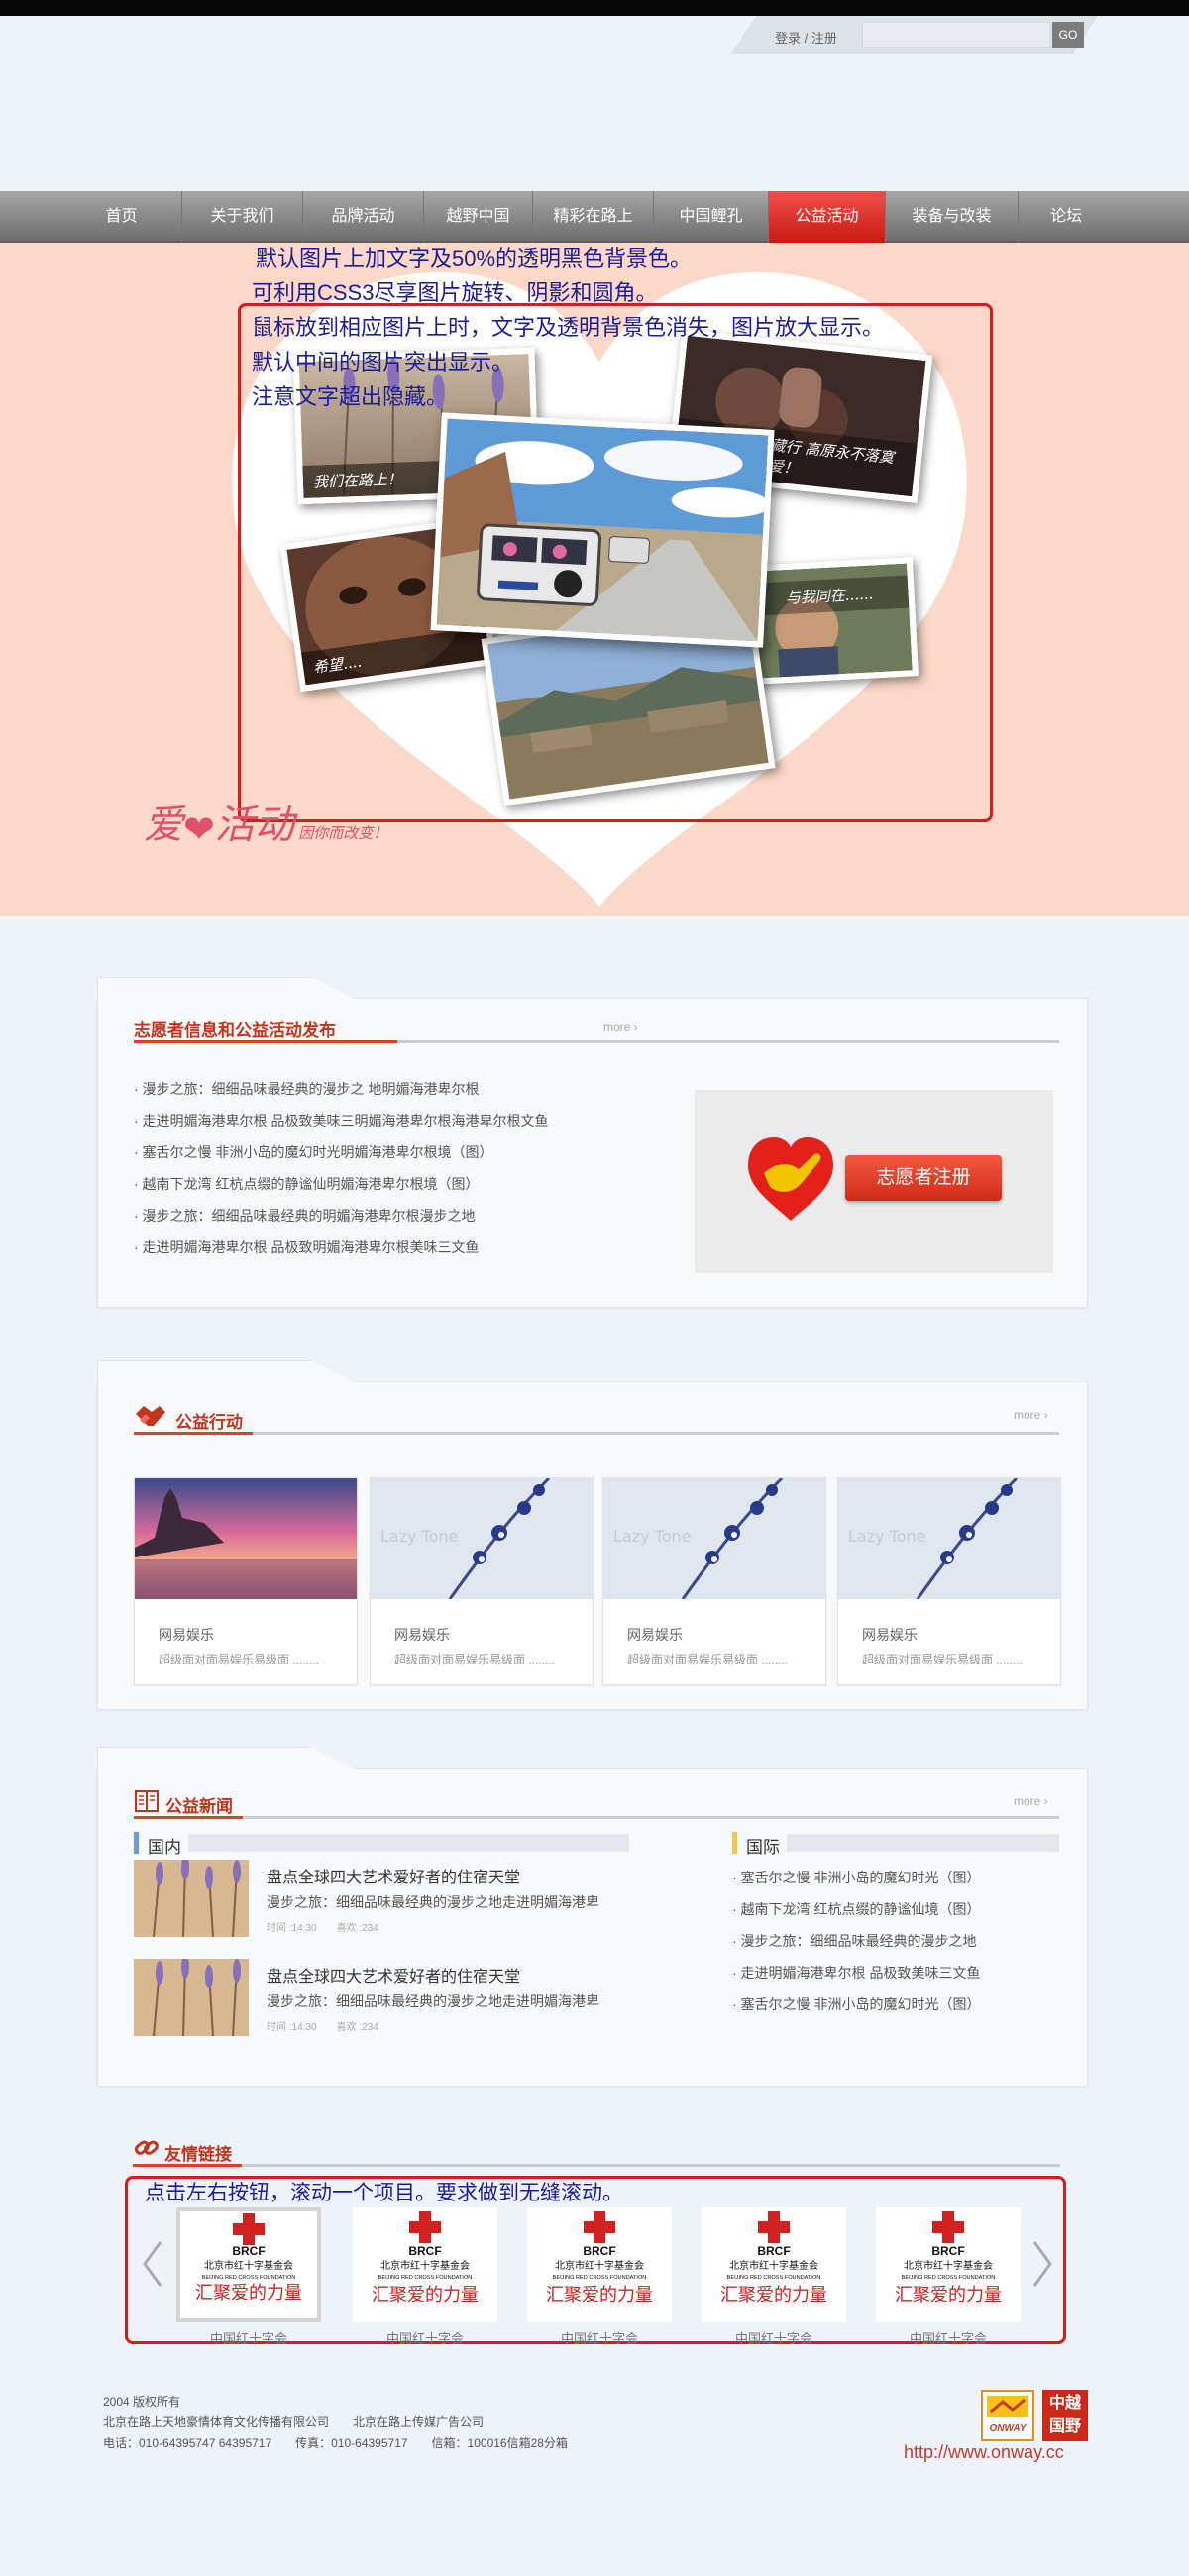  Describe the element at coordinates (594, 8) in the screenshot. I see `top-strip` at that location.